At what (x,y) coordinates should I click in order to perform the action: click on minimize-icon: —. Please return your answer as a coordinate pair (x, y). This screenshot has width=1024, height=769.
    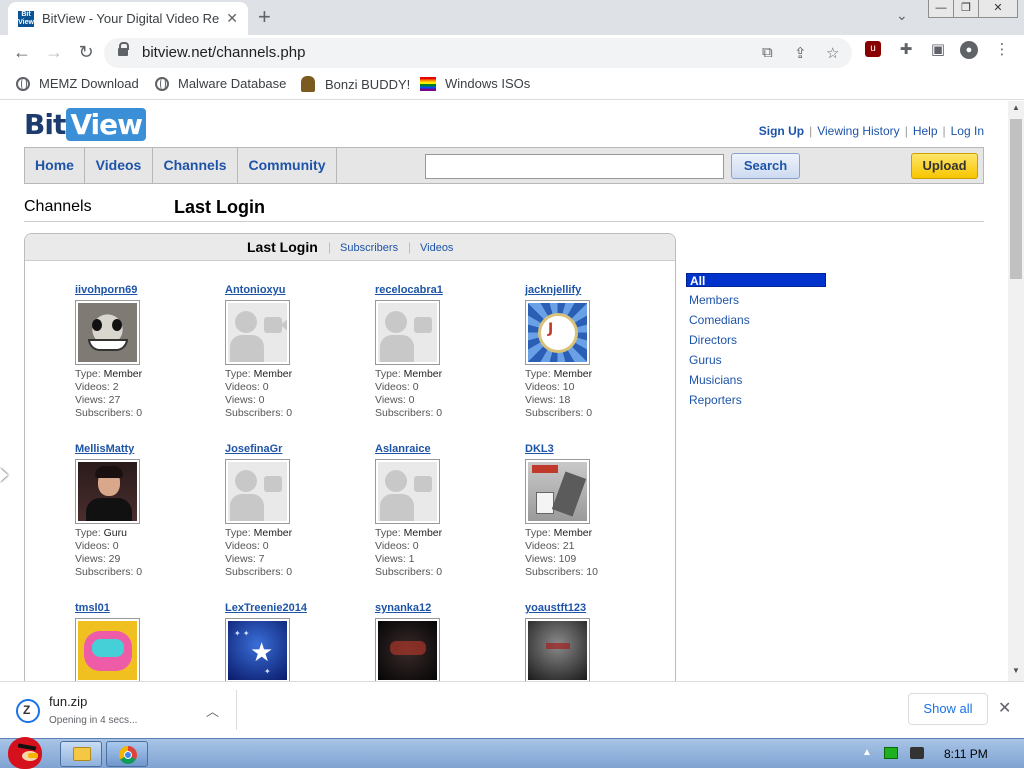
    Looking at the image, I should click on (941, 9).